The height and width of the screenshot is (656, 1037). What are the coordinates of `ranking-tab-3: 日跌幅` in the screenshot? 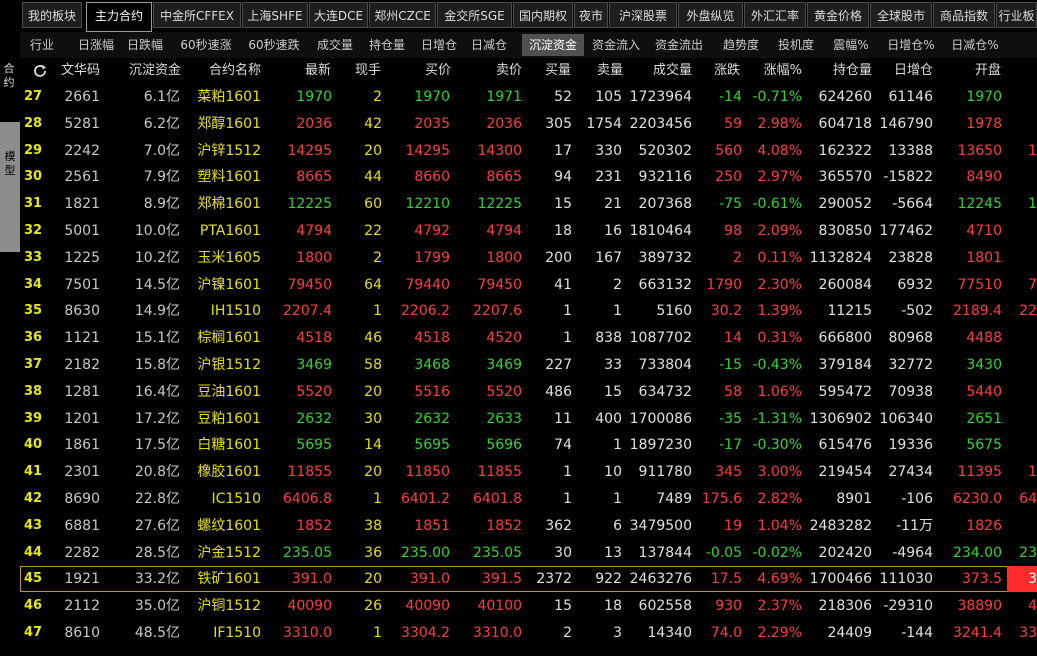 It's located at (145, 45).